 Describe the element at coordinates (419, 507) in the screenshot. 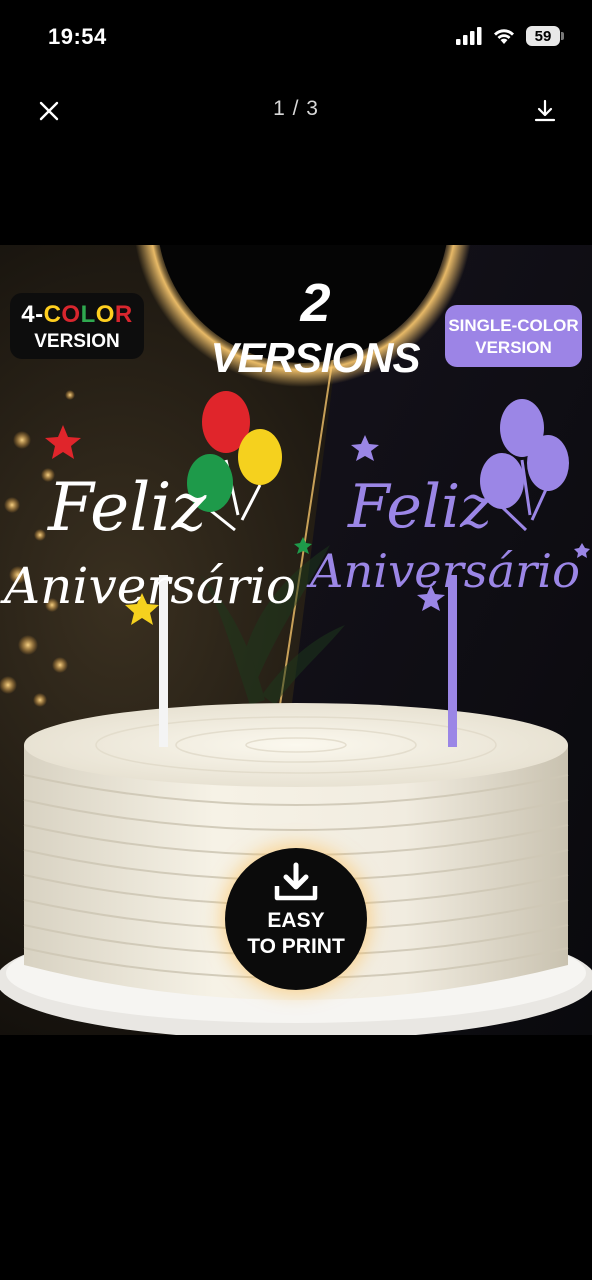

I see `topper-text-line1-purple: Feliz` at that location.